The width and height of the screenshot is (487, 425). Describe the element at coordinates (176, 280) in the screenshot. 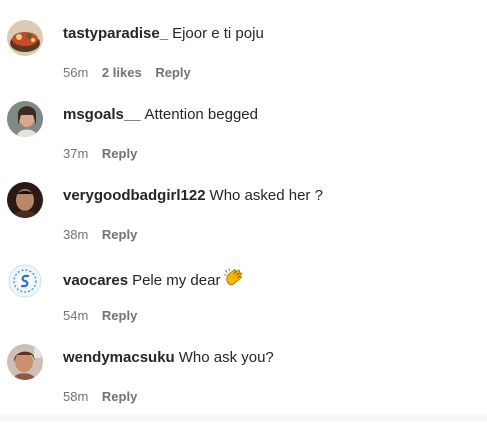

I see `comment-text: Pele my dear` at that location.